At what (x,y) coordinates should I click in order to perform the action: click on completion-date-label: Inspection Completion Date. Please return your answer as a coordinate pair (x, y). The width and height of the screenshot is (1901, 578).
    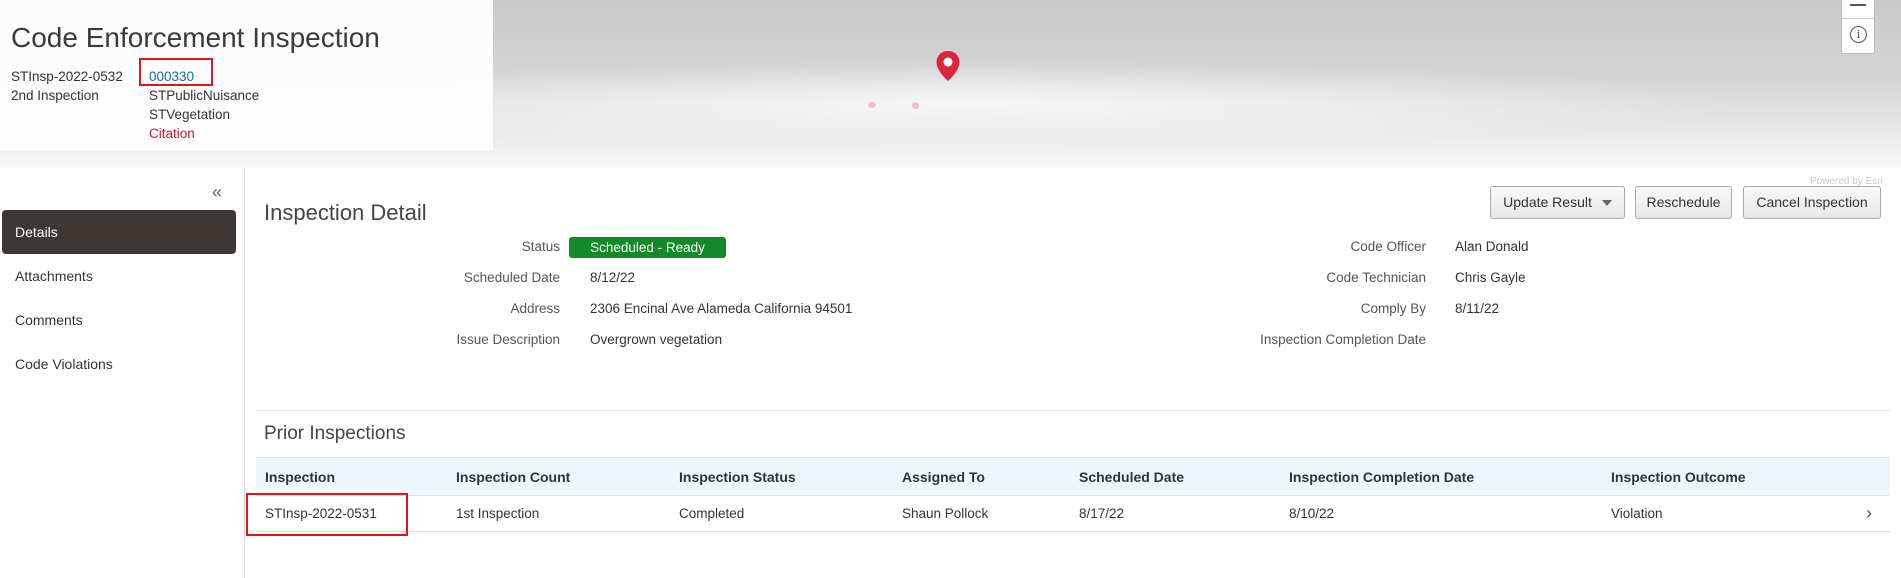
    Looking at the image, I should click on (1343, 339).